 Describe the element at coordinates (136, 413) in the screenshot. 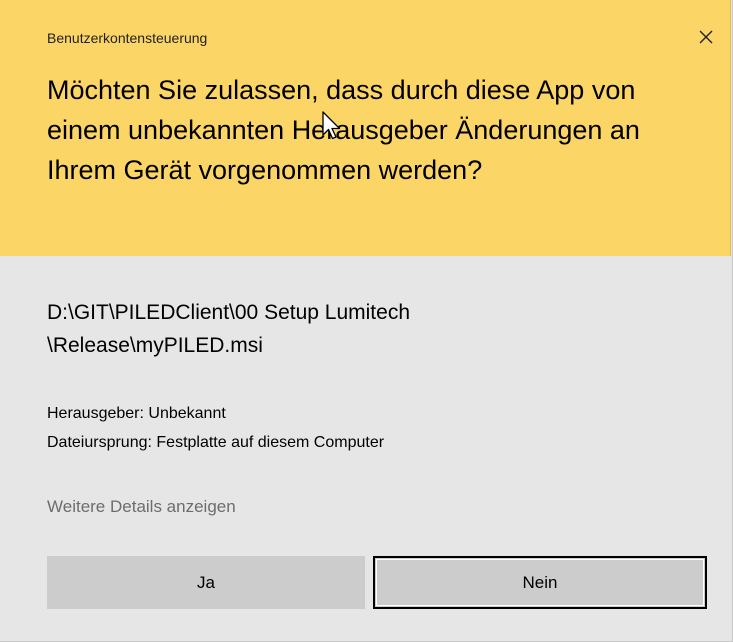

I see `publisher-text: Herausgeber: Unbekannt` at that location.